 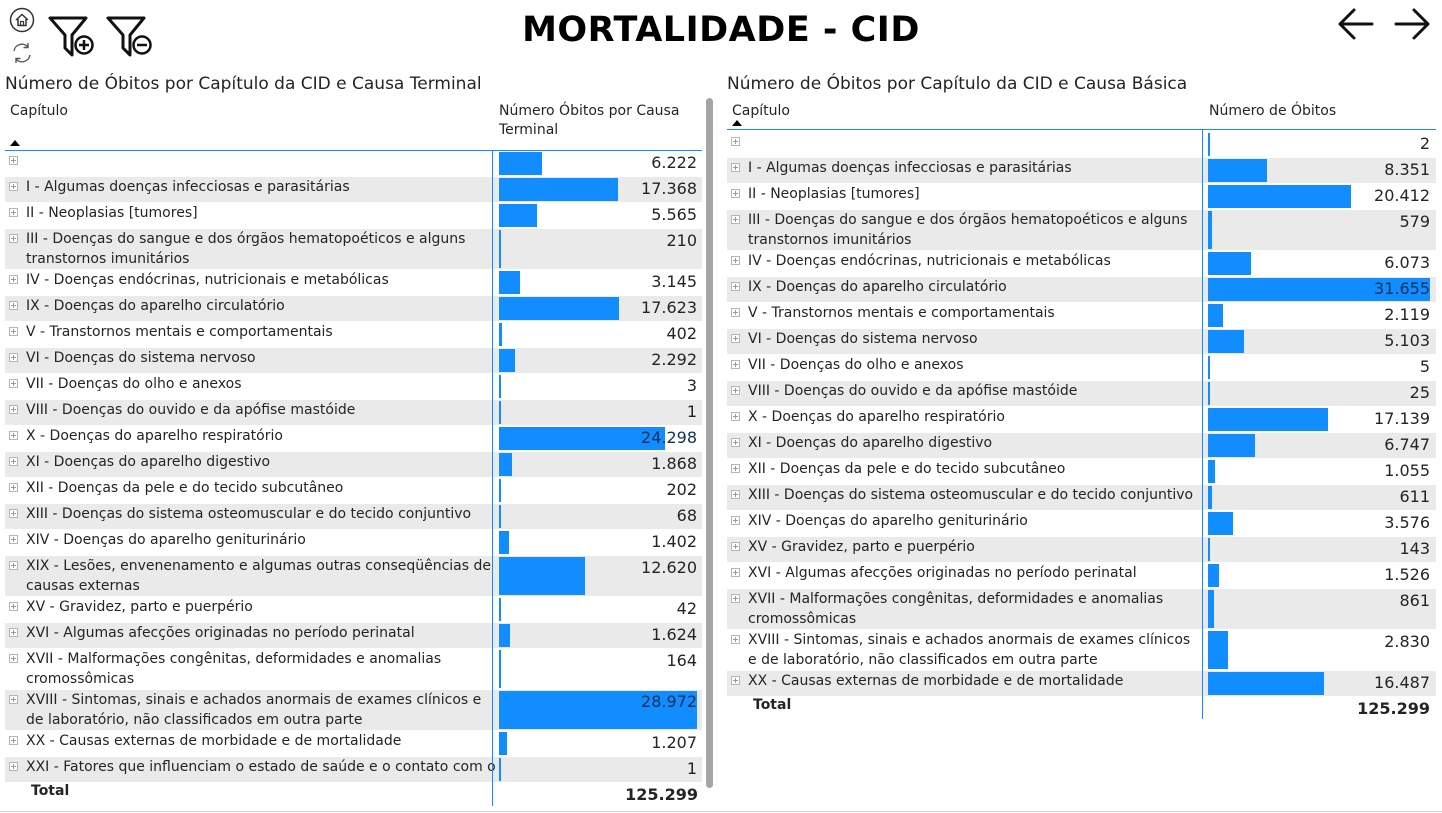 What do you see at coordinates (1081, 196) in the screenshot?
I see `table-row: II - Neoplasias [tumores] 20.412` at bounding box center [1081, 196].